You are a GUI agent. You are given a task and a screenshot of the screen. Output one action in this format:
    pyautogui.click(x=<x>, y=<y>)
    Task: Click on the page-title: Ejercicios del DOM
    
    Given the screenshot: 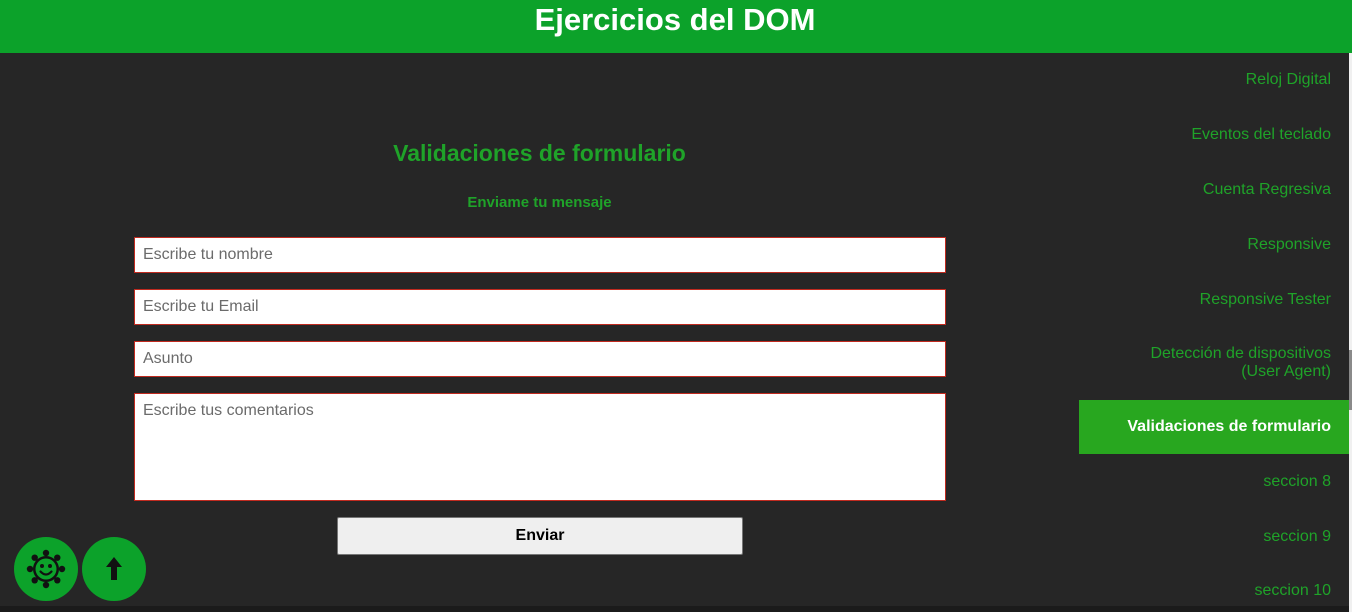 What is the action you would take?
    pyautogui.click(x=675, y=19)
    